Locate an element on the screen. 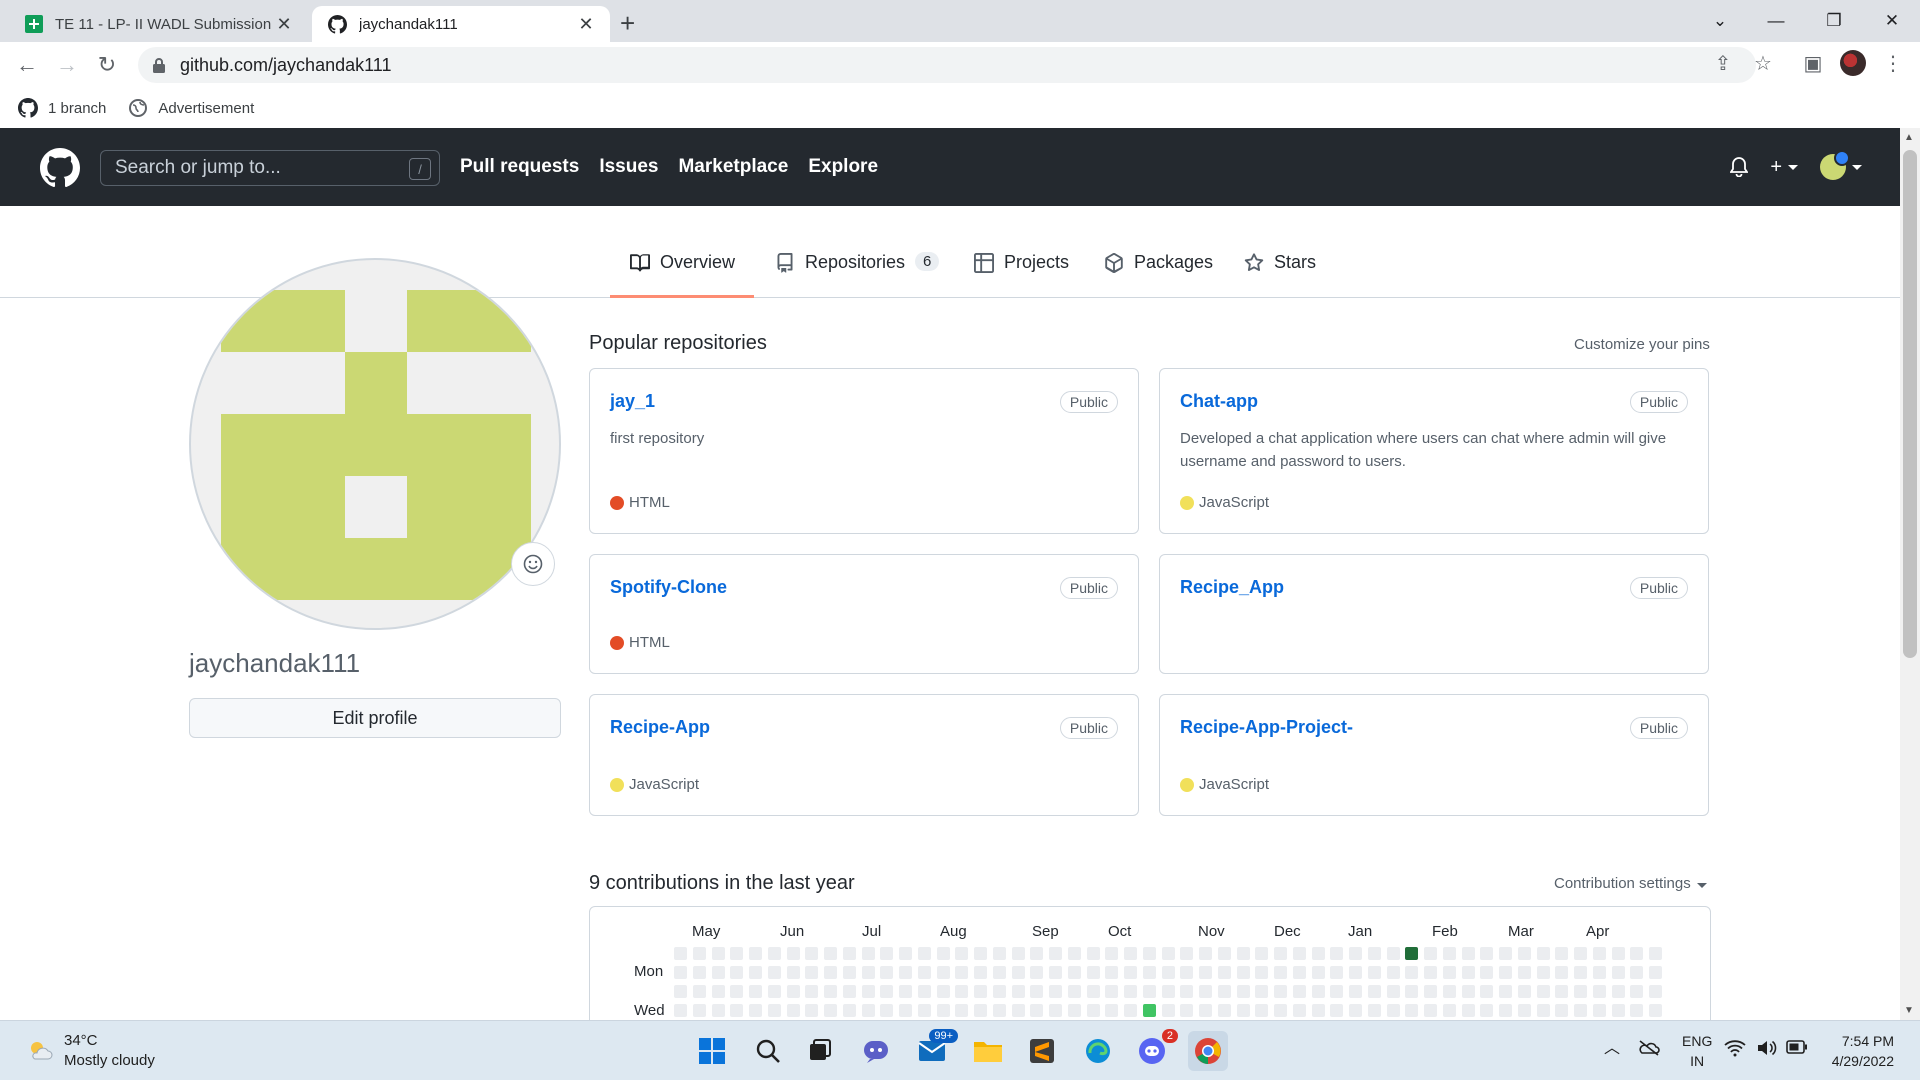  repo-name-link: Spotify-Clone is located at coordinates (668, 587).